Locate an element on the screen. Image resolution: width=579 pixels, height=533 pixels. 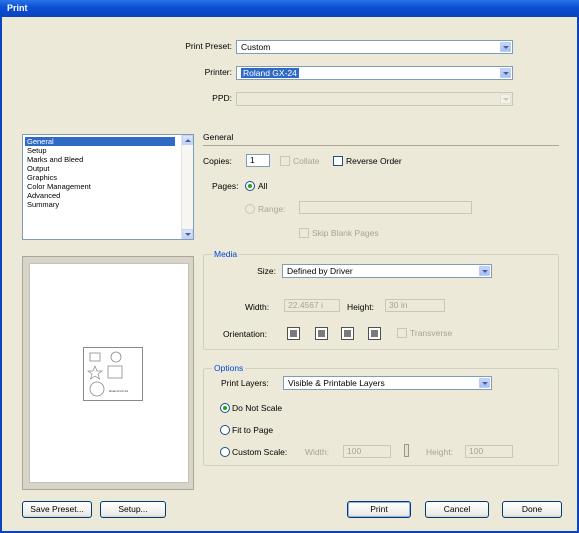
custom-scale-width-label: Width: is located at coordinates (317, 452).